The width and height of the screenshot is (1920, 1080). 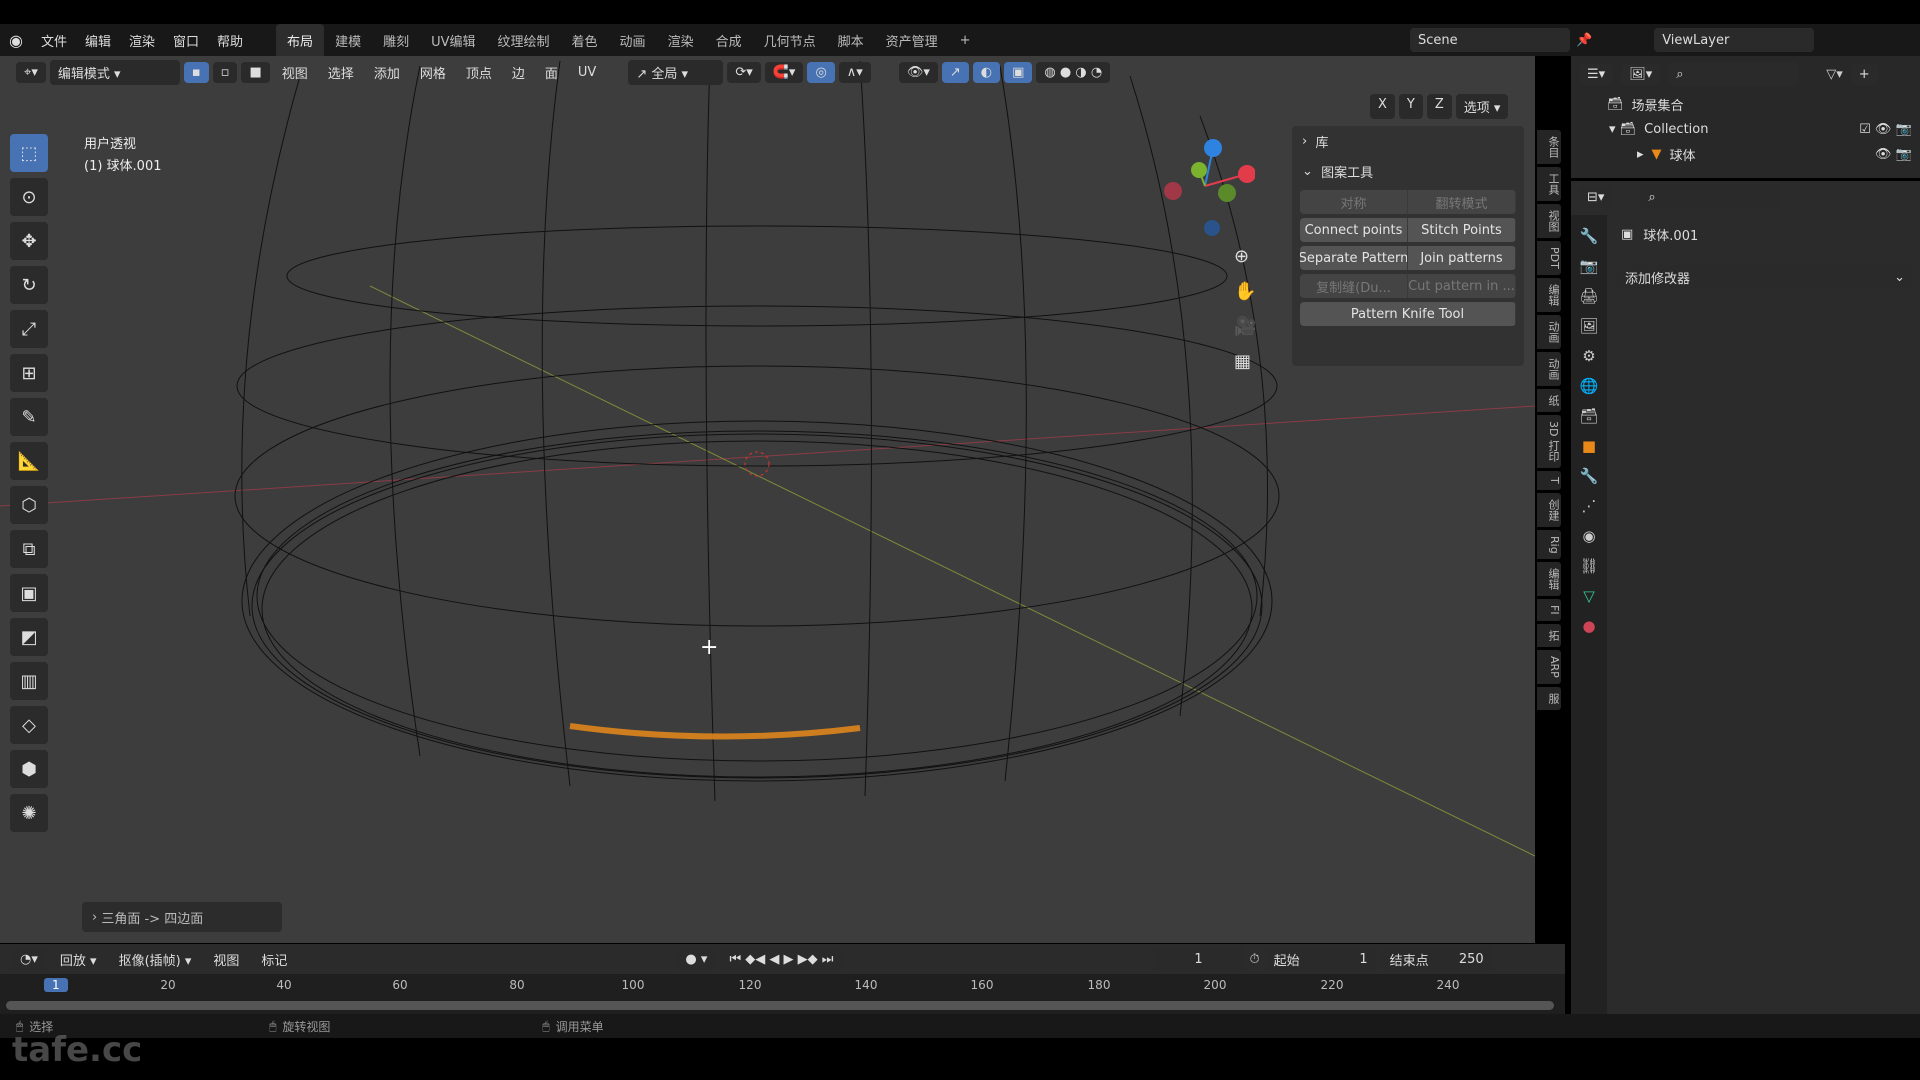 I want to click on menu-edge: 边, so click(x=518, y=72).